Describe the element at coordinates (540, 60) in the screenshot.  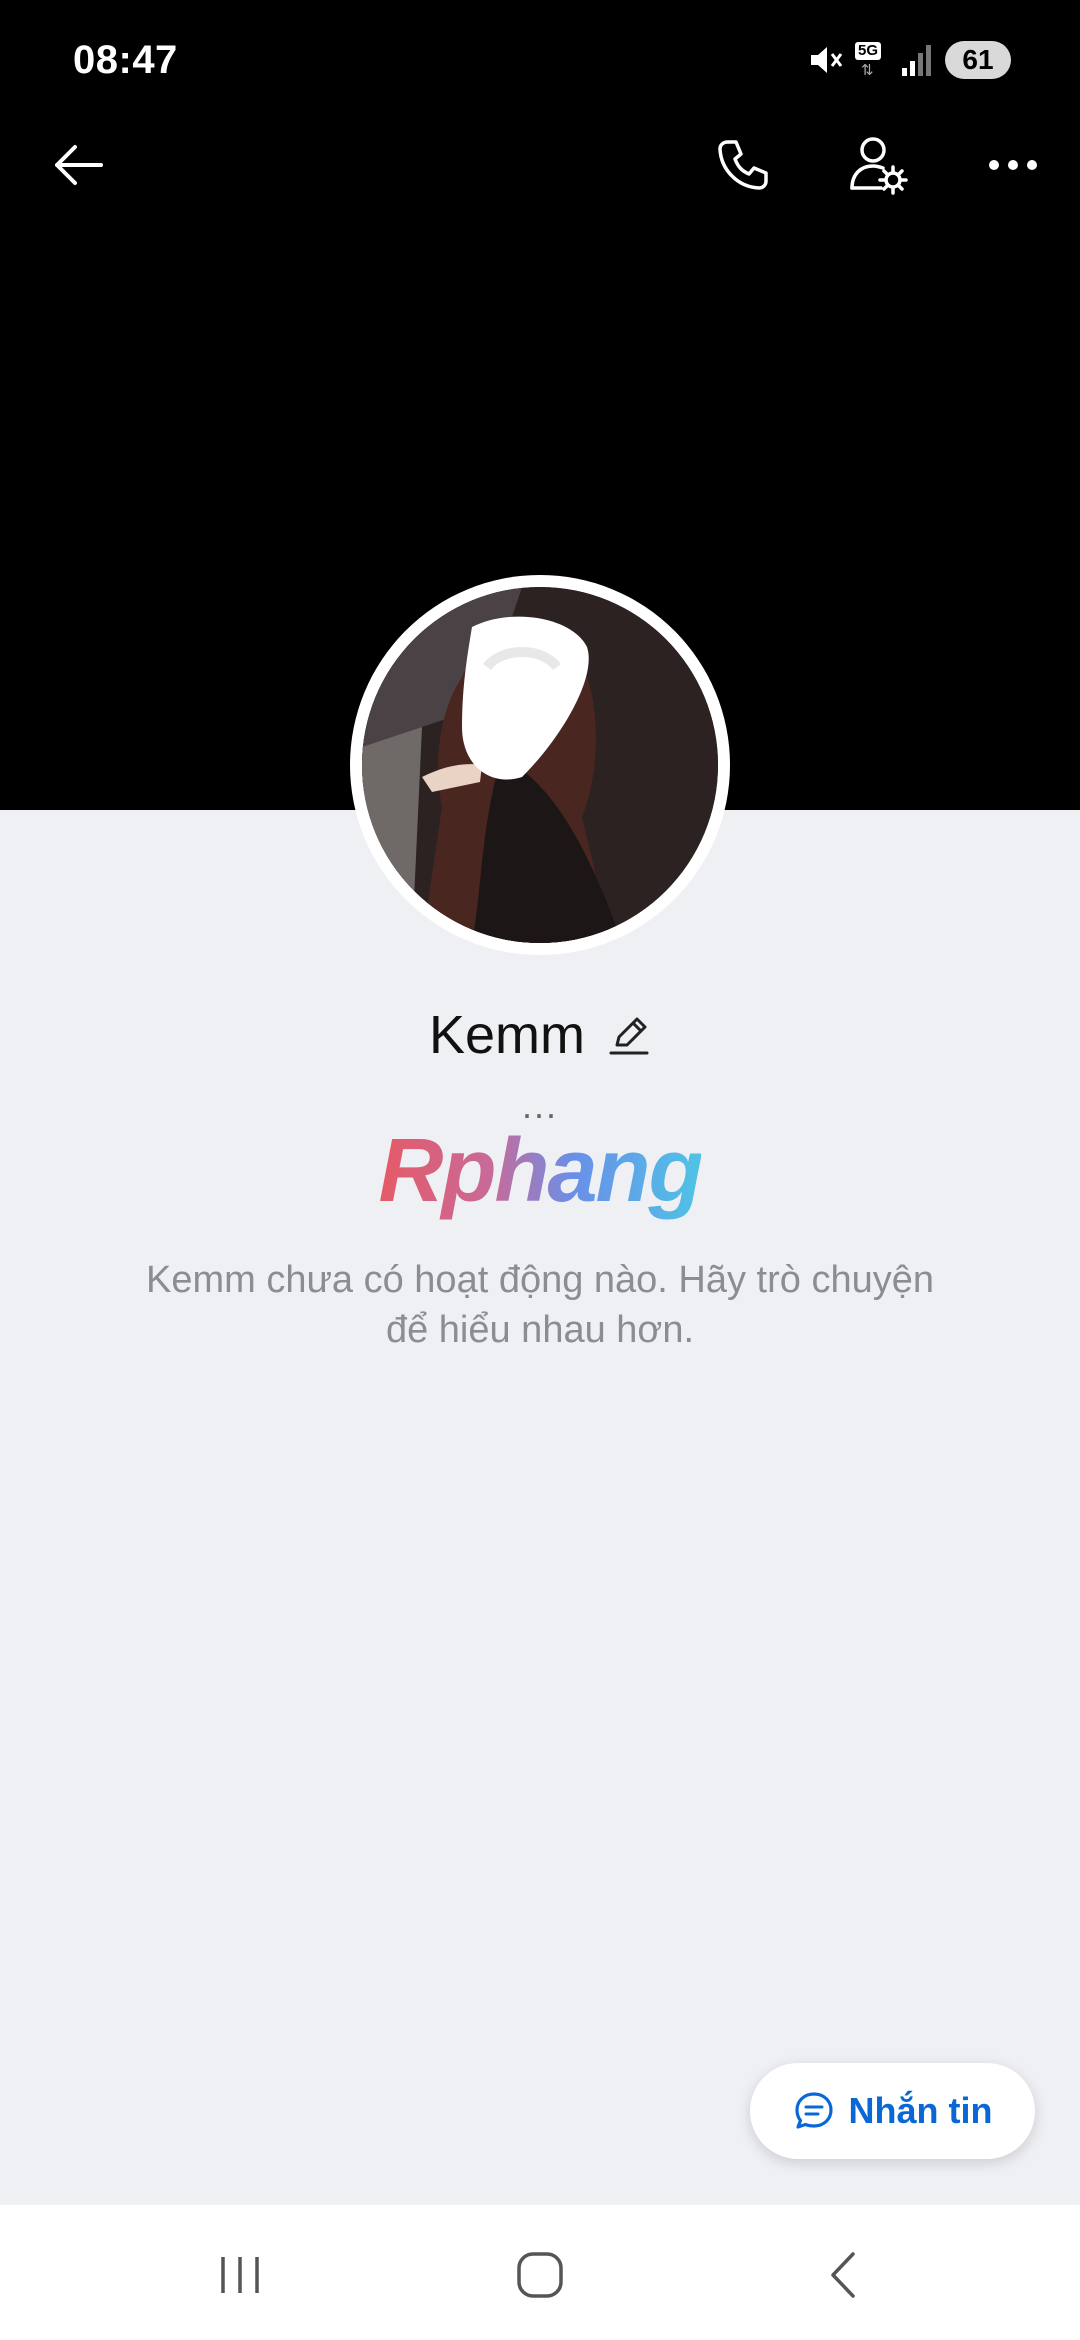
I see `status-bar: 08:47 5G ⇅ 61` at that location.